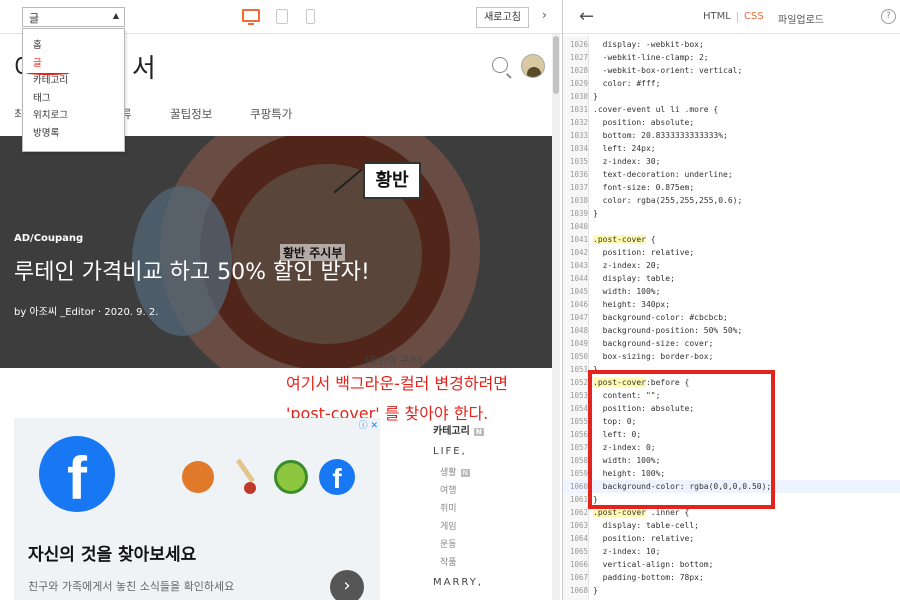 Image resolution: width=900 pixels, height=600 pixels. I want to click on code-line: 1048 background-position: 50% 50%;, so click(731, 330).